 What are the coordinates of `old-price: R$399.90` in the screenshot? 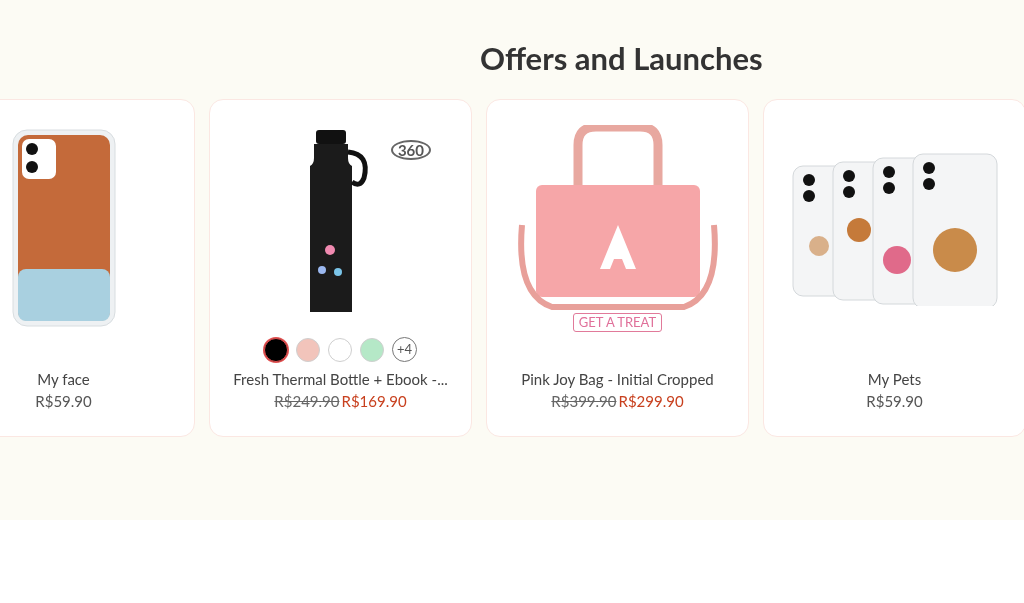 It's located at (584, 401).